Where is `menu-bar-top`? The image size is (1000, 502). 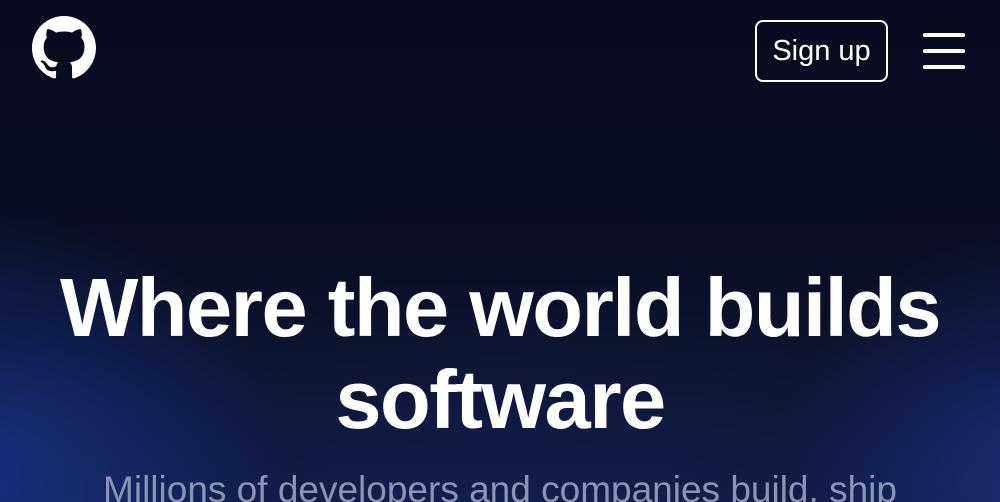 menu-bar-top is located at coordinates (944, 35).